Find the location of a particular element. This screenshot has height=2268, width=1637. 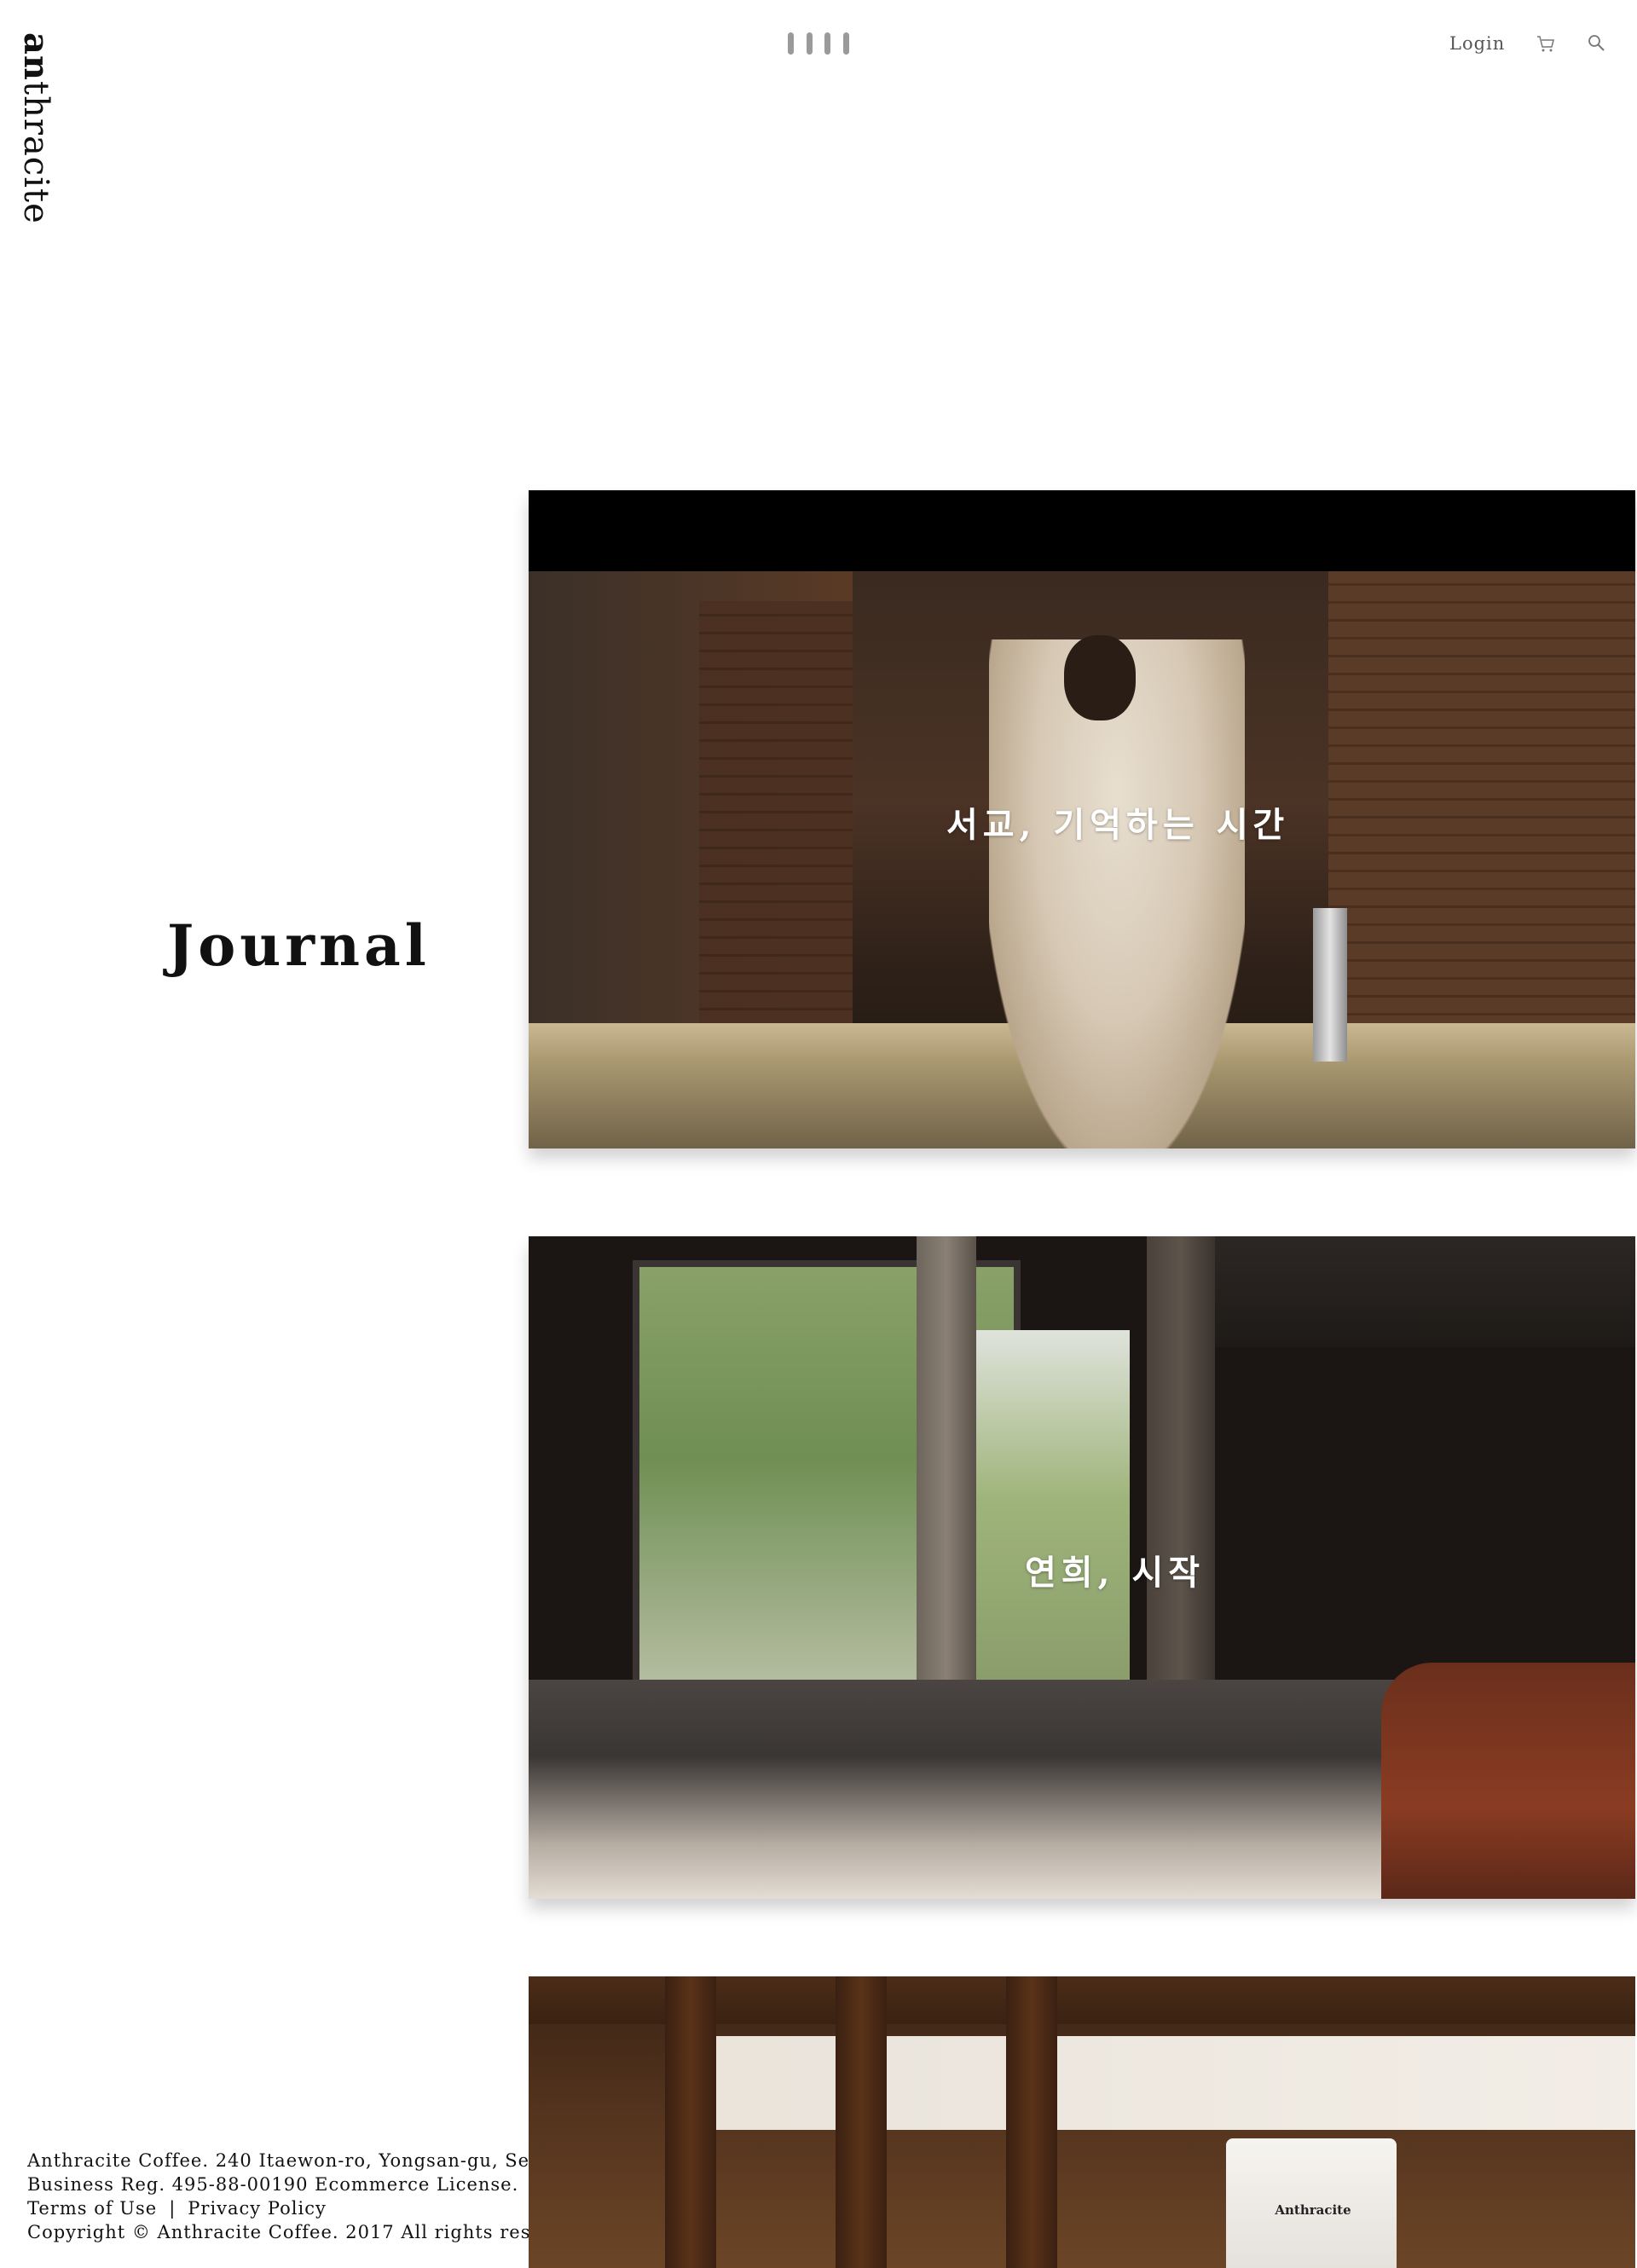

card-1-photo-wall-right is located at coordinates (1482, 810).